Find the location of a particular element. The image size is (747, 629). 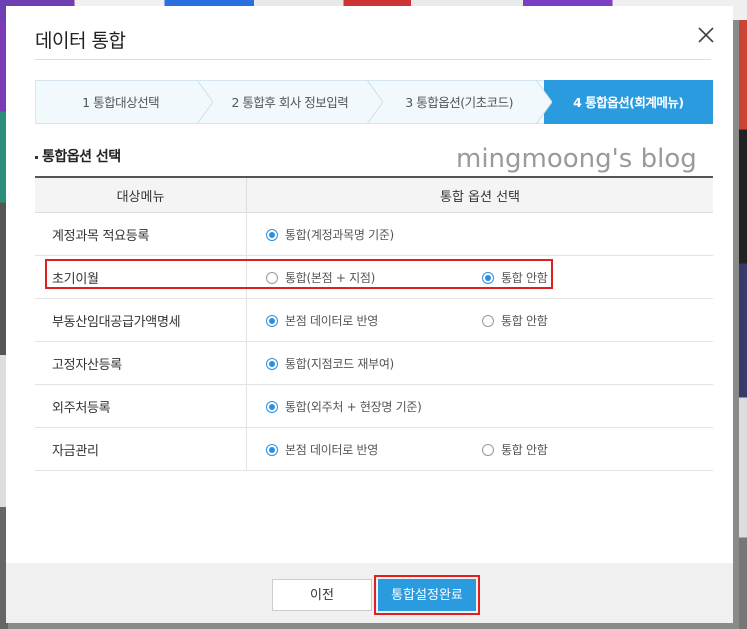

step-4-active: 4 통합옵션(회계메뉴) is located at coordinates (628, 102).